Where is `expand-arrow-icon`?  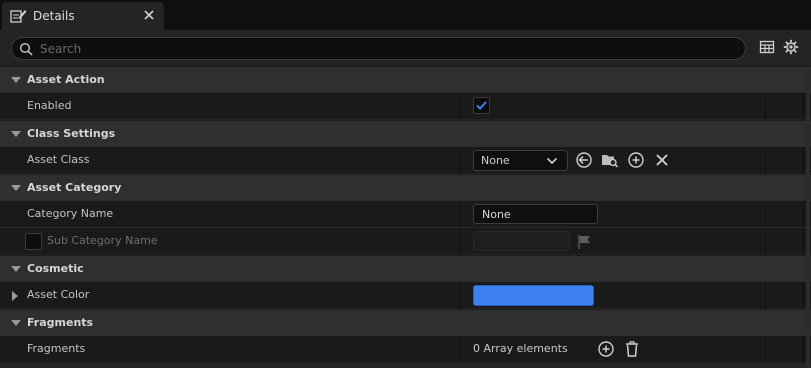
expand-arrow-icon is located at coordinates (15, 296).